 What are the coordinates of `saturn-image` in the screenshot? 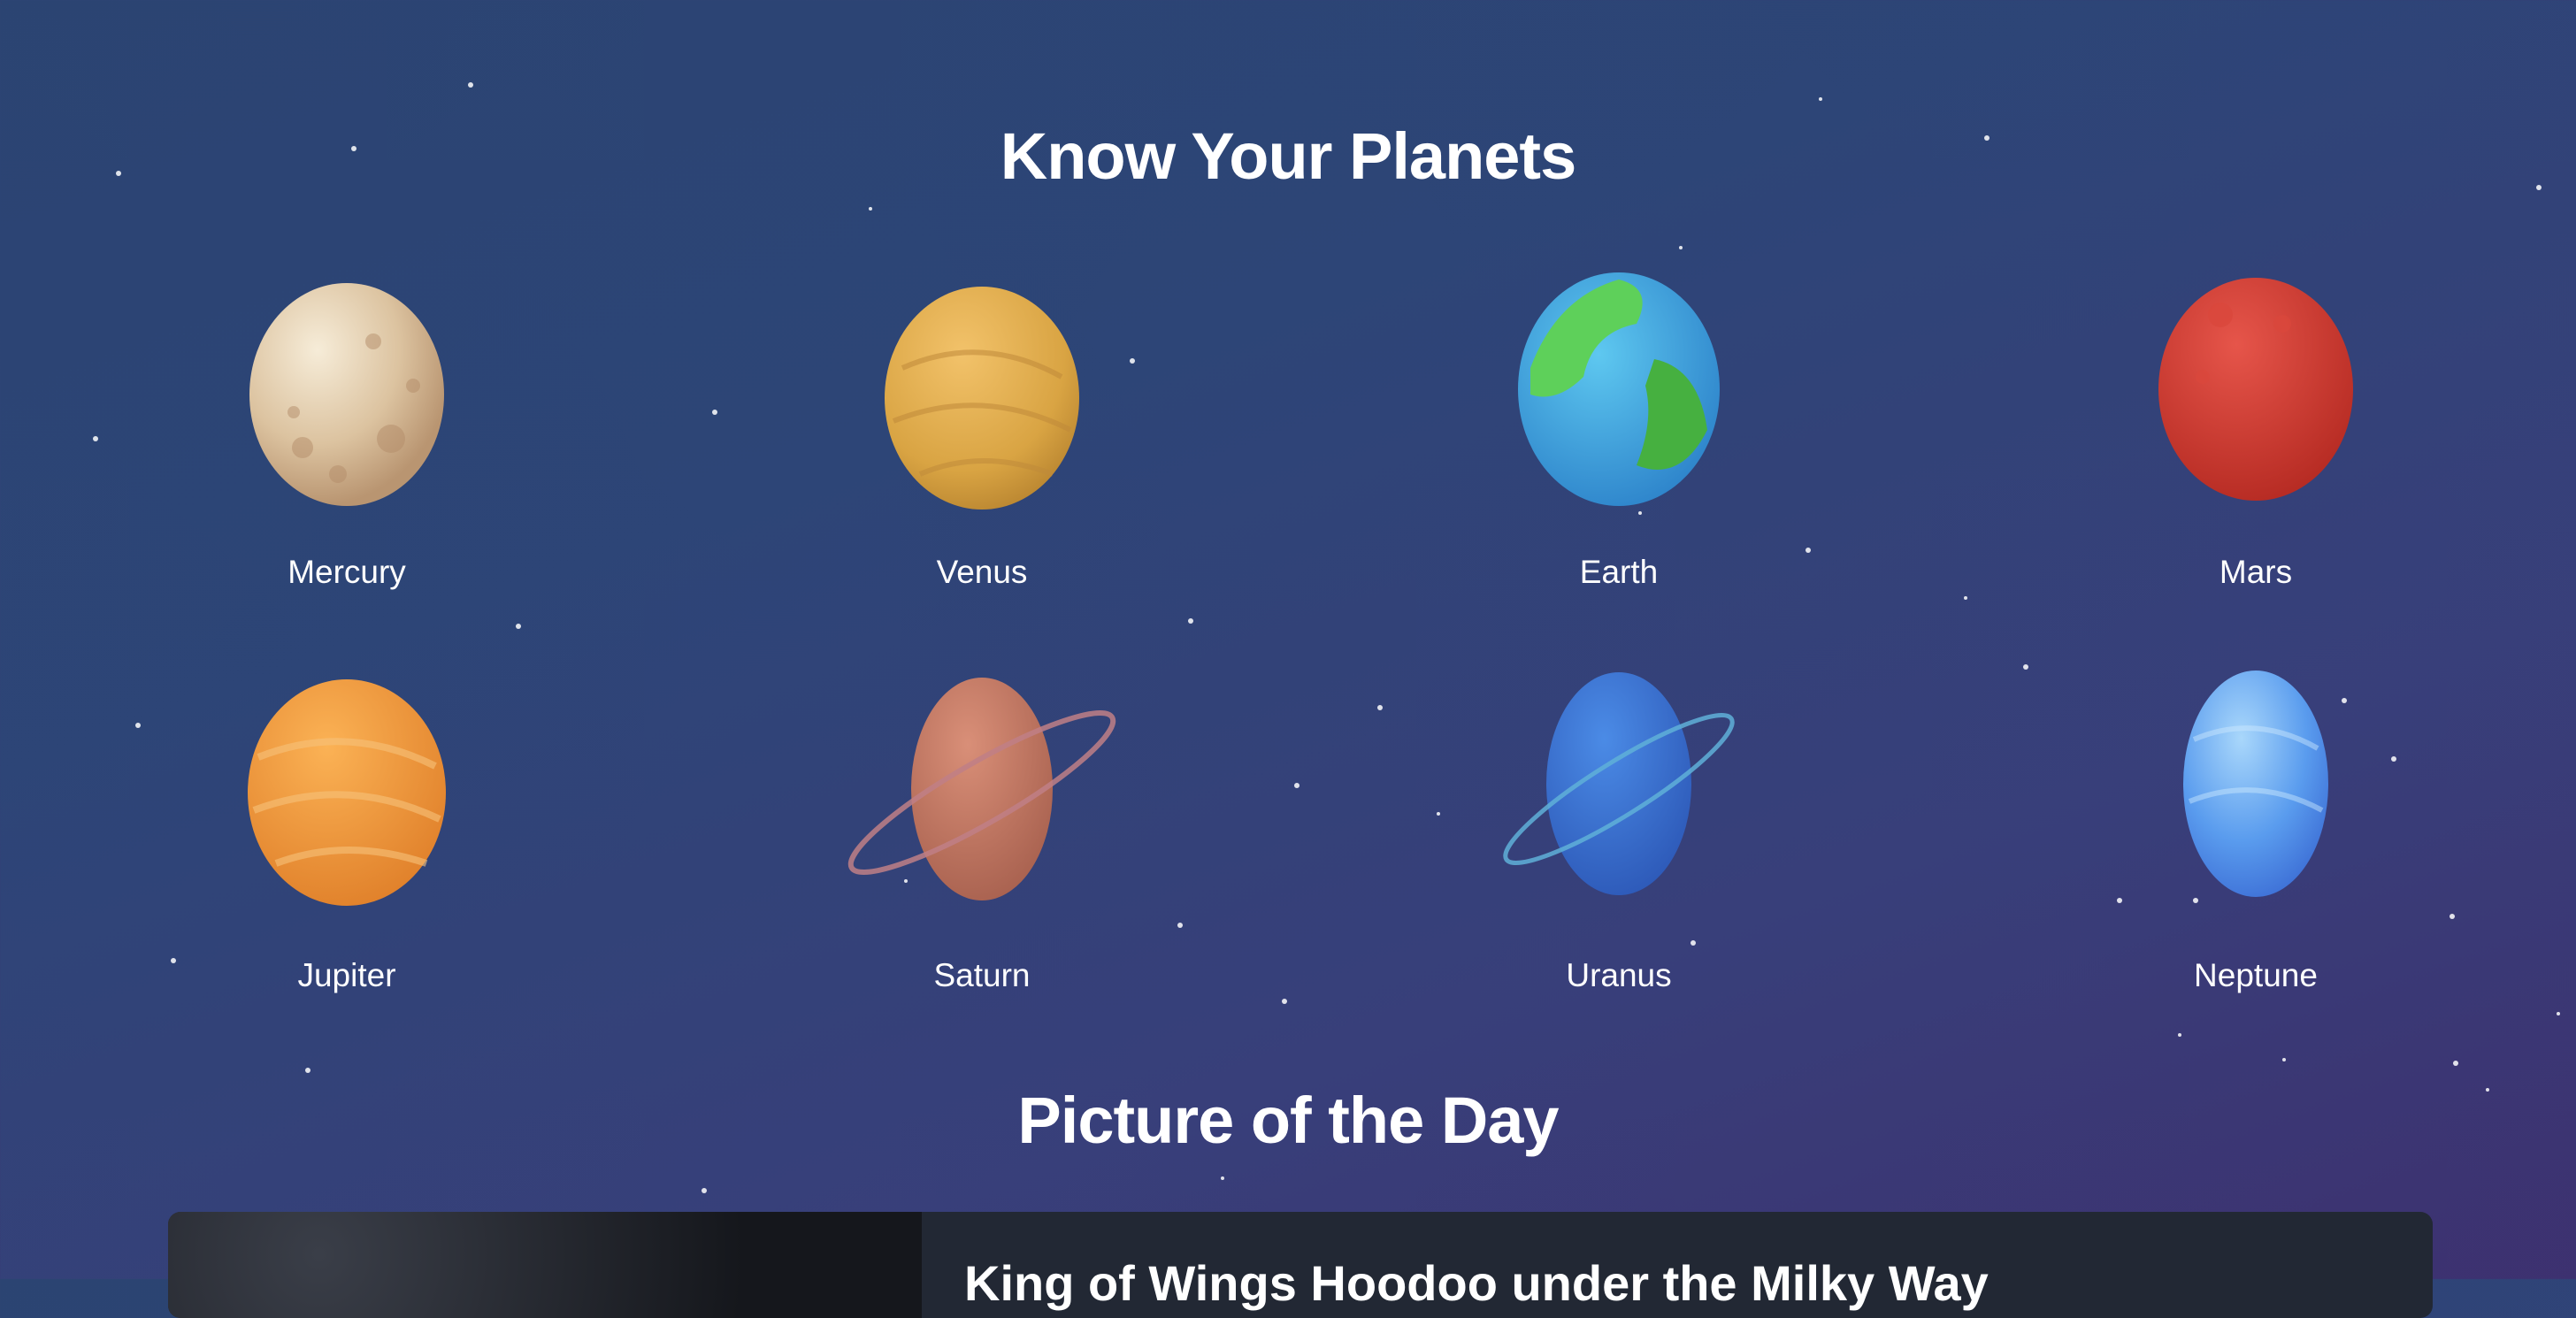 It's located at (981, 789).